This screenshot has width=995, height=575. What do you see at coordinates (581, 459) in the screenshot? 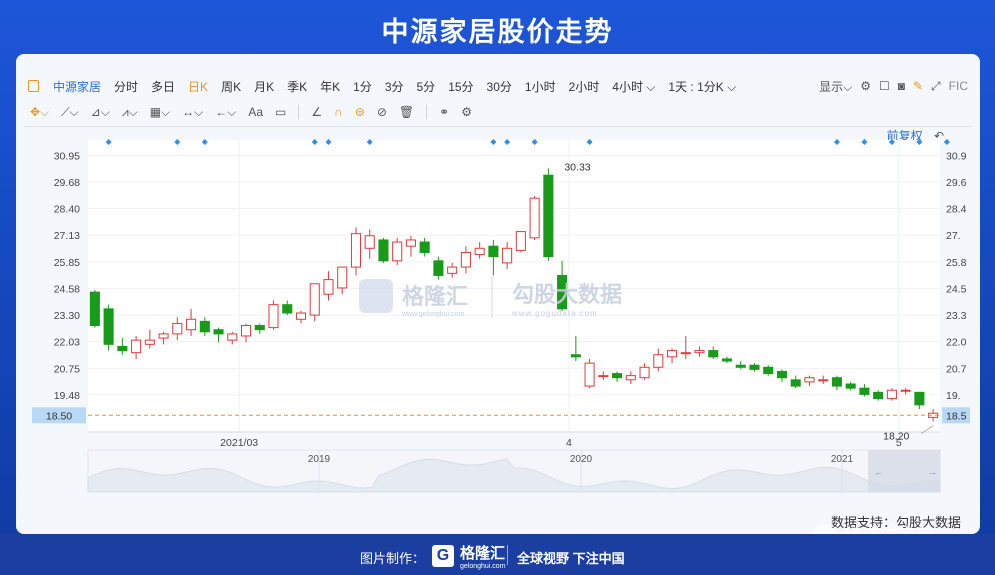
I see `navigator-year-label: 2020` at bounding box center [581, 459].